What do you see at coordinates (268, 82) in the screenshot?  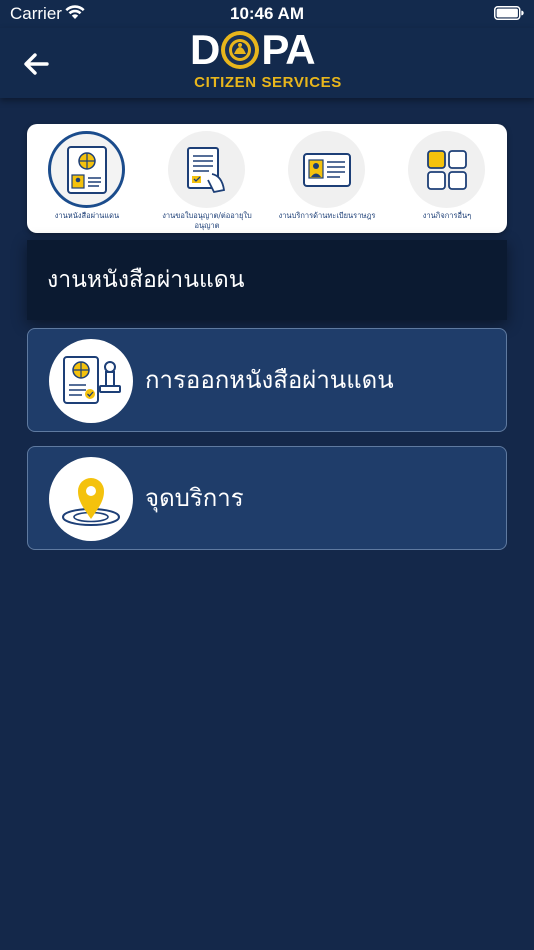 I see `logo-subtitle: CITIZEN SERVICES` at bounding box center [268, 82].